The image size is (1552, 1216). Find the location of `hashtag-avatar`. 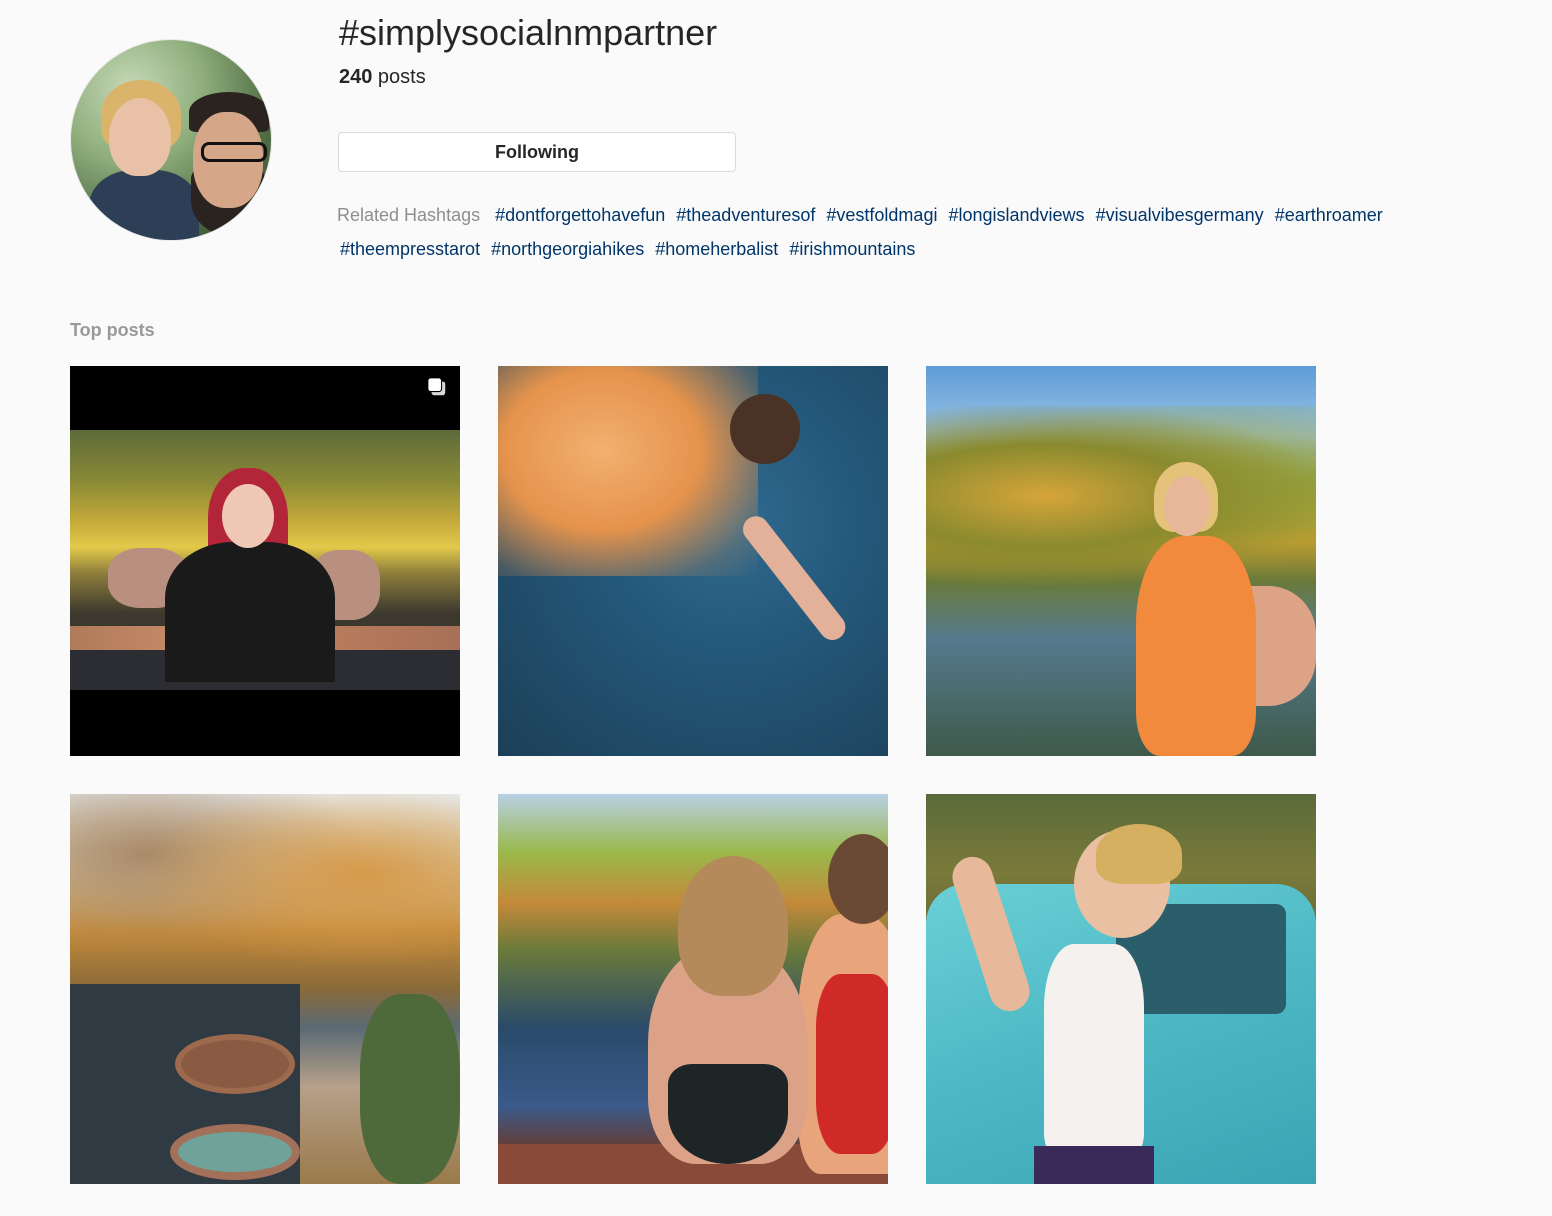

hashtag-avatar is located at coordinates (171, 140).